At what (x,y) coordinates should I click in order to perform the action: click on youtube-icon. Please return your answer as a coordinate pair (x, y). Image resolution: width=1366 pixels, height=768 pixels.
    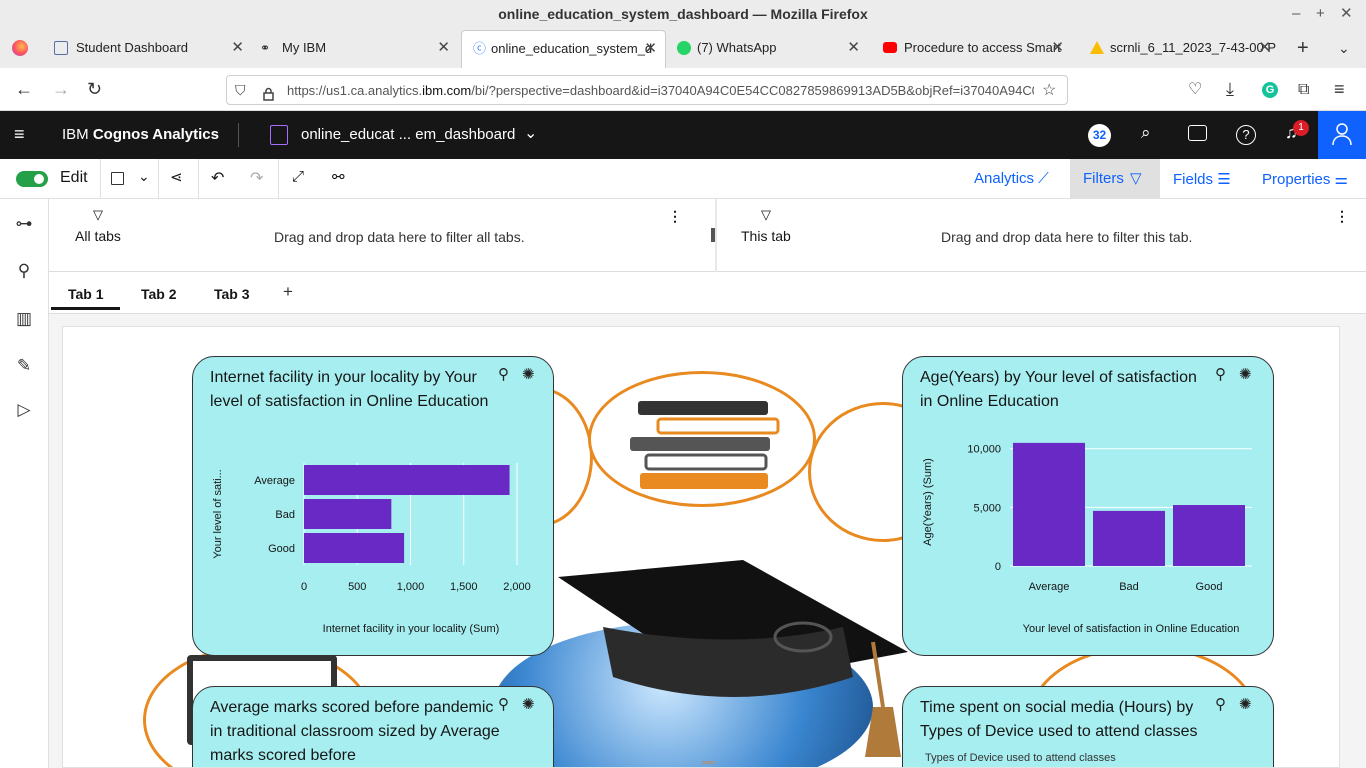
    Looking at the image, I should click on (890, 47).